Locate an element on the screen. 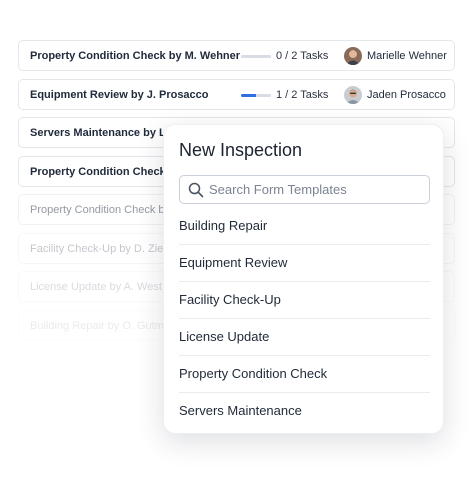 The image size is (474, 482). inspection-title: Facility Check-Up by D. Ziem is located at coordinates (101, 249).